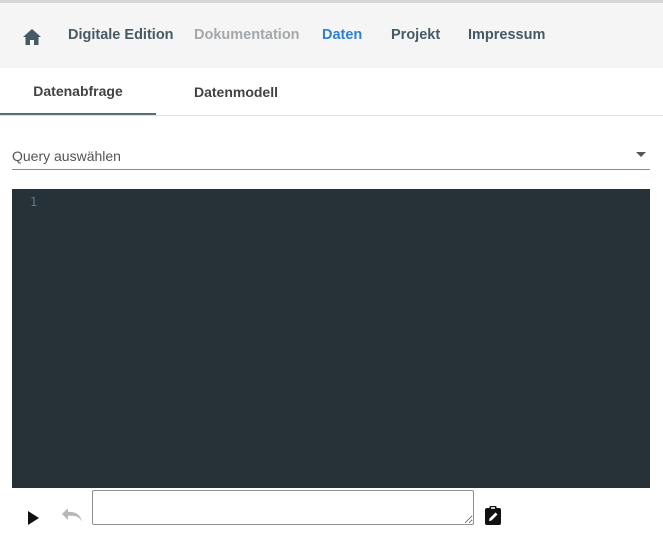 This screenshot has width=663, height=556. What do you see at coordinates (331, 92) in the screenshot?
I see `tab-bar: Datenabfrage Datenmodell` at bounding box center [331, 92].